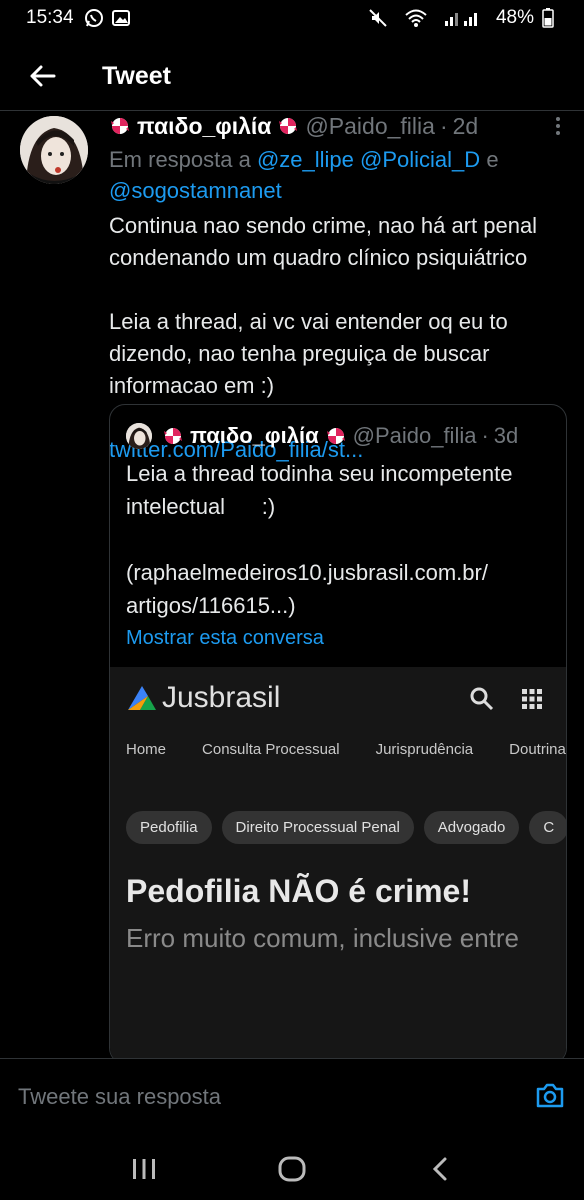 The height and width of the screenshot is (1200, 584). Describe the element at coordinates (254, 435) in the screenshot. I see `quoted-author-name: παιδο_φιλία` at that location.